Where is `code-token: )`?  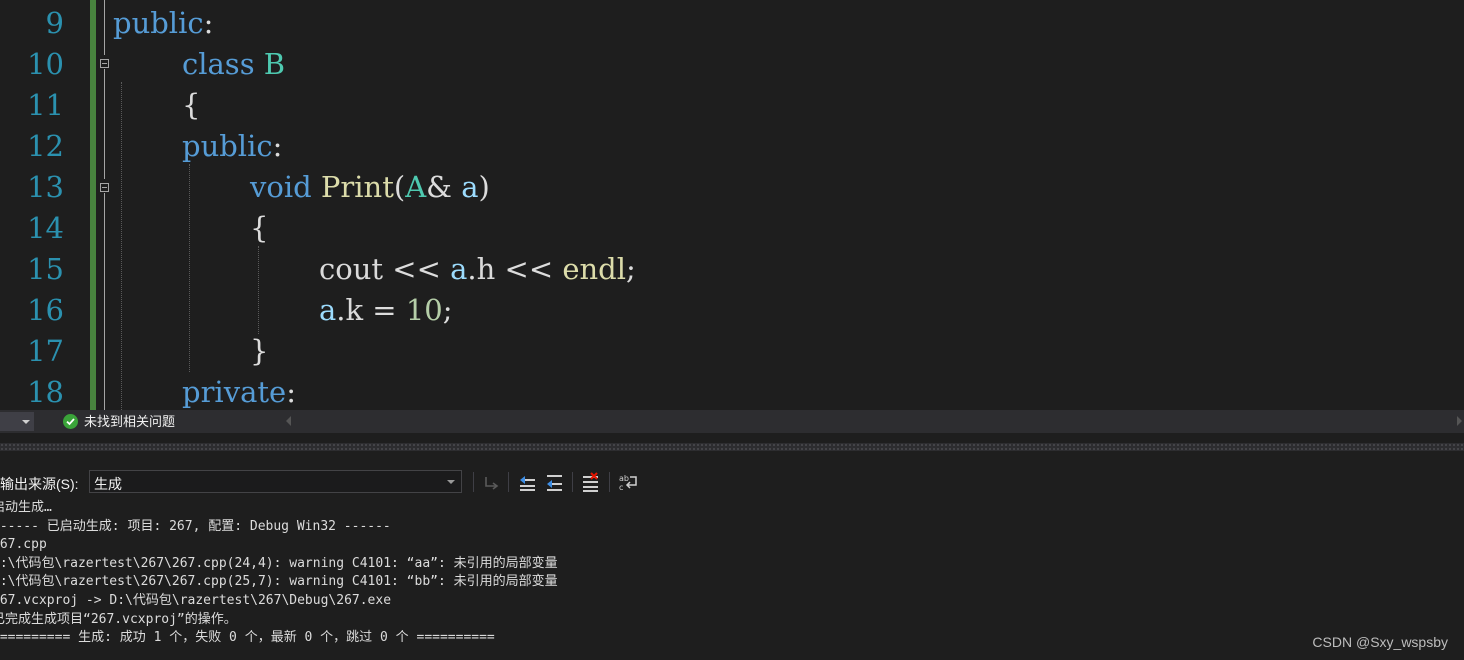
code-token: ) is located at coordinates (484, 187).